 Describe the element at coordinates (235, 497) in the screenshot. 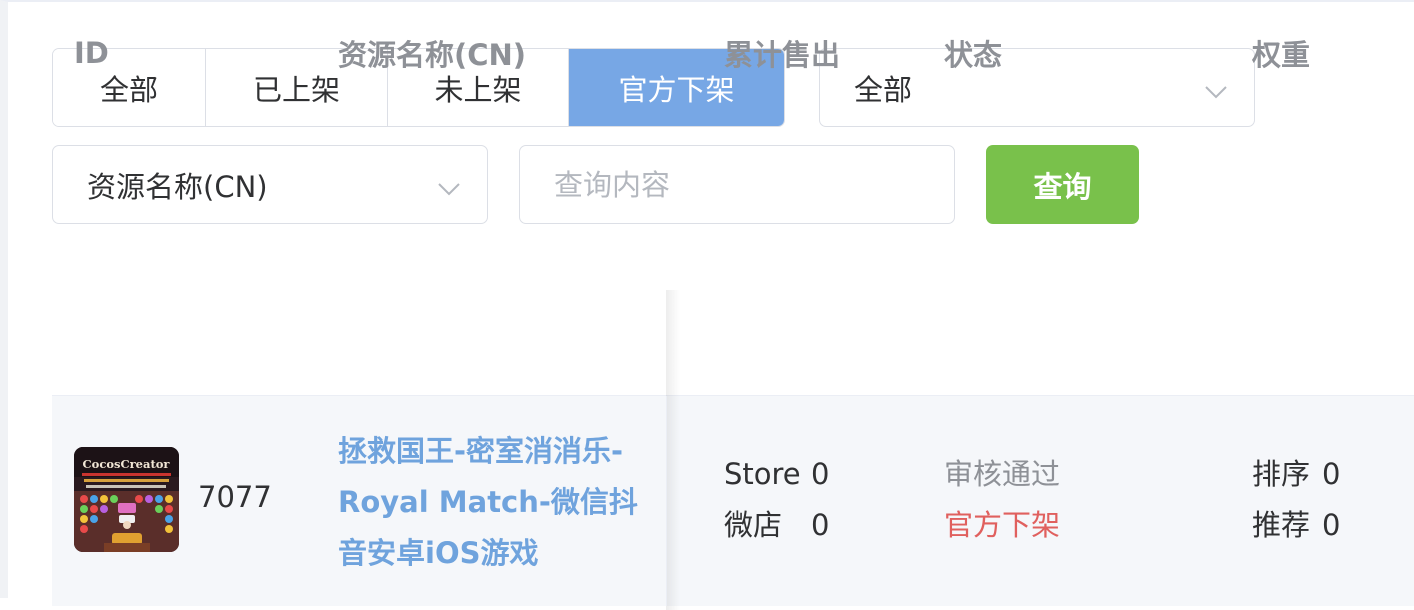

I see `resource-id: 7077` at that location.